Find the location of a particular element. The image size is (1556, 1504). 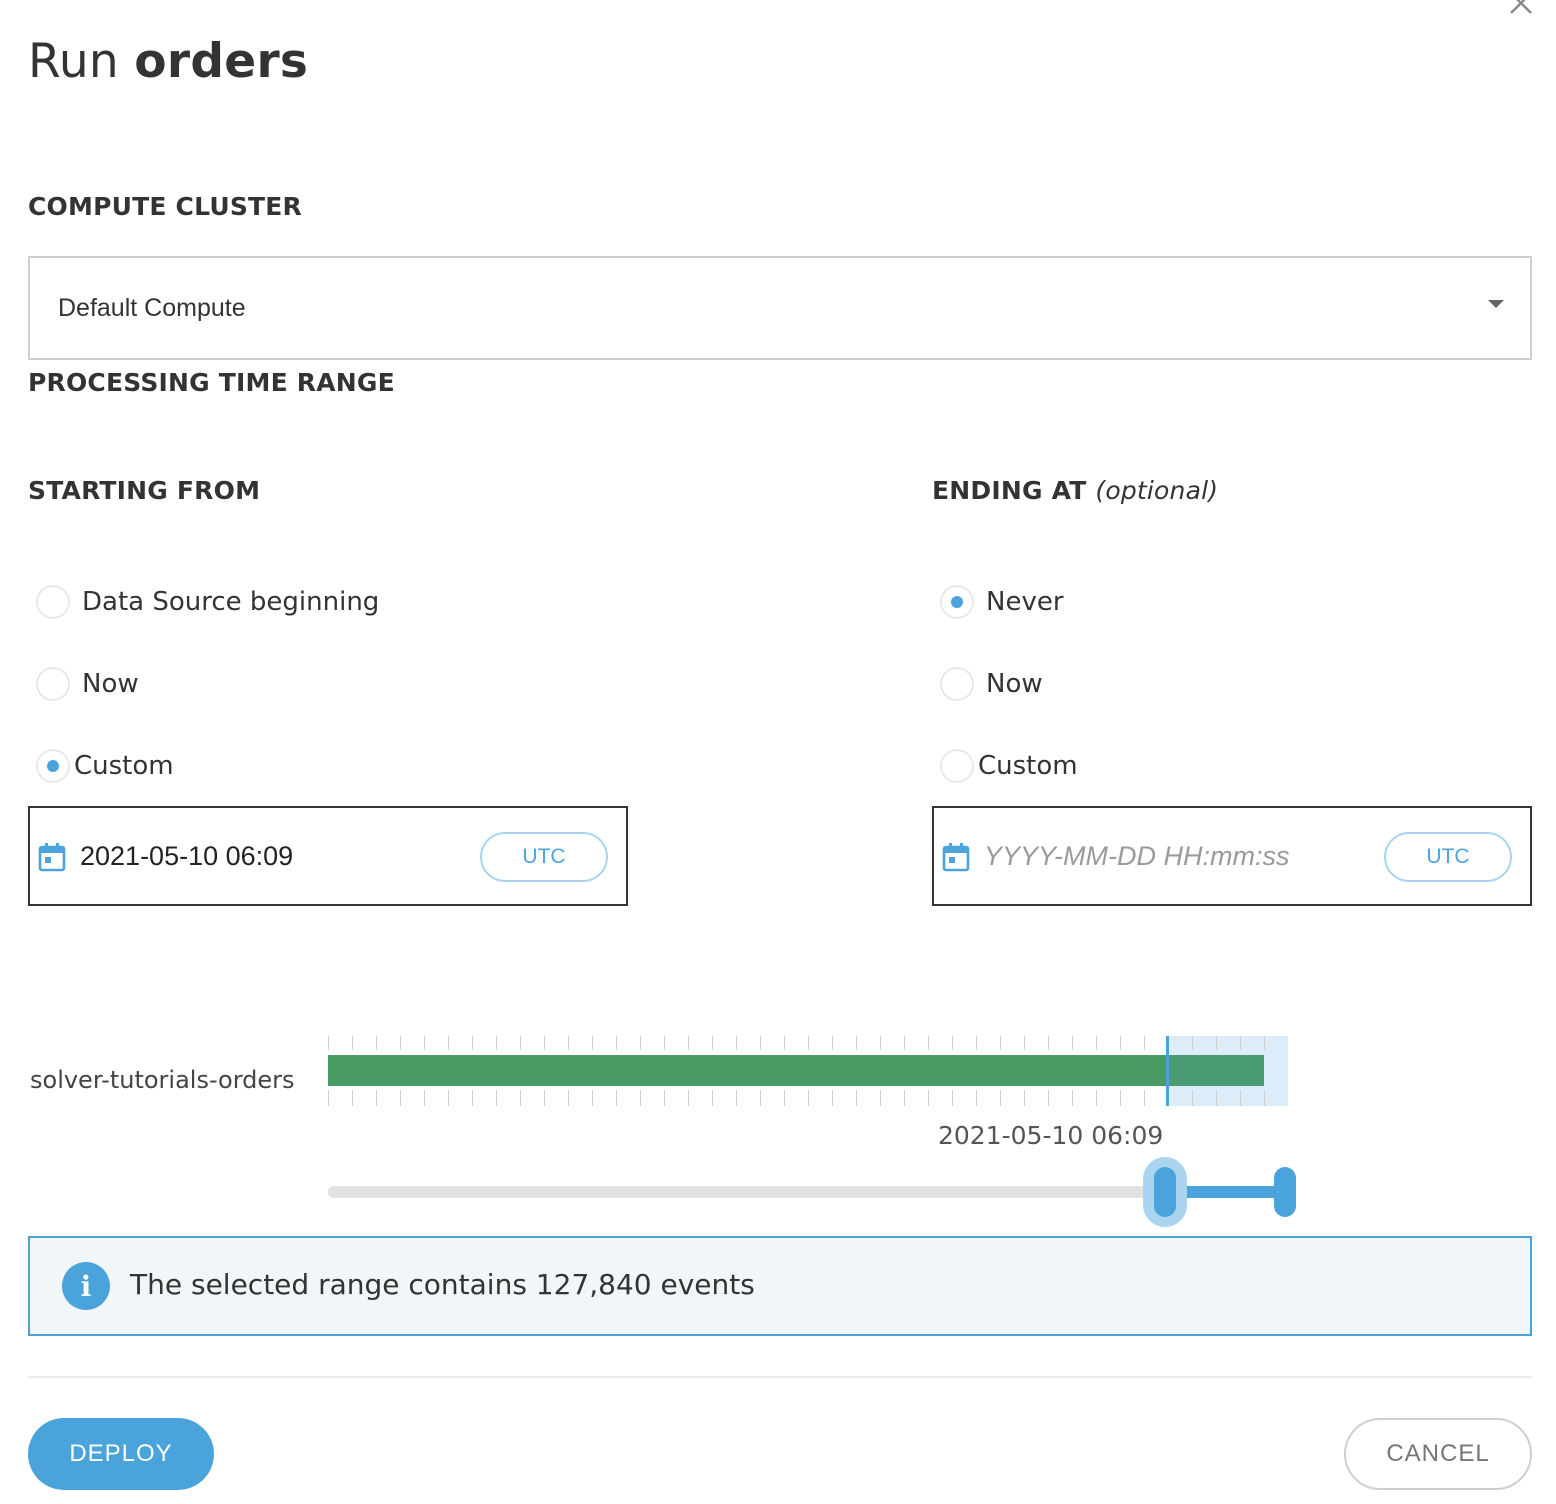

radio-label: Never is located at coordinates (1025, 602).